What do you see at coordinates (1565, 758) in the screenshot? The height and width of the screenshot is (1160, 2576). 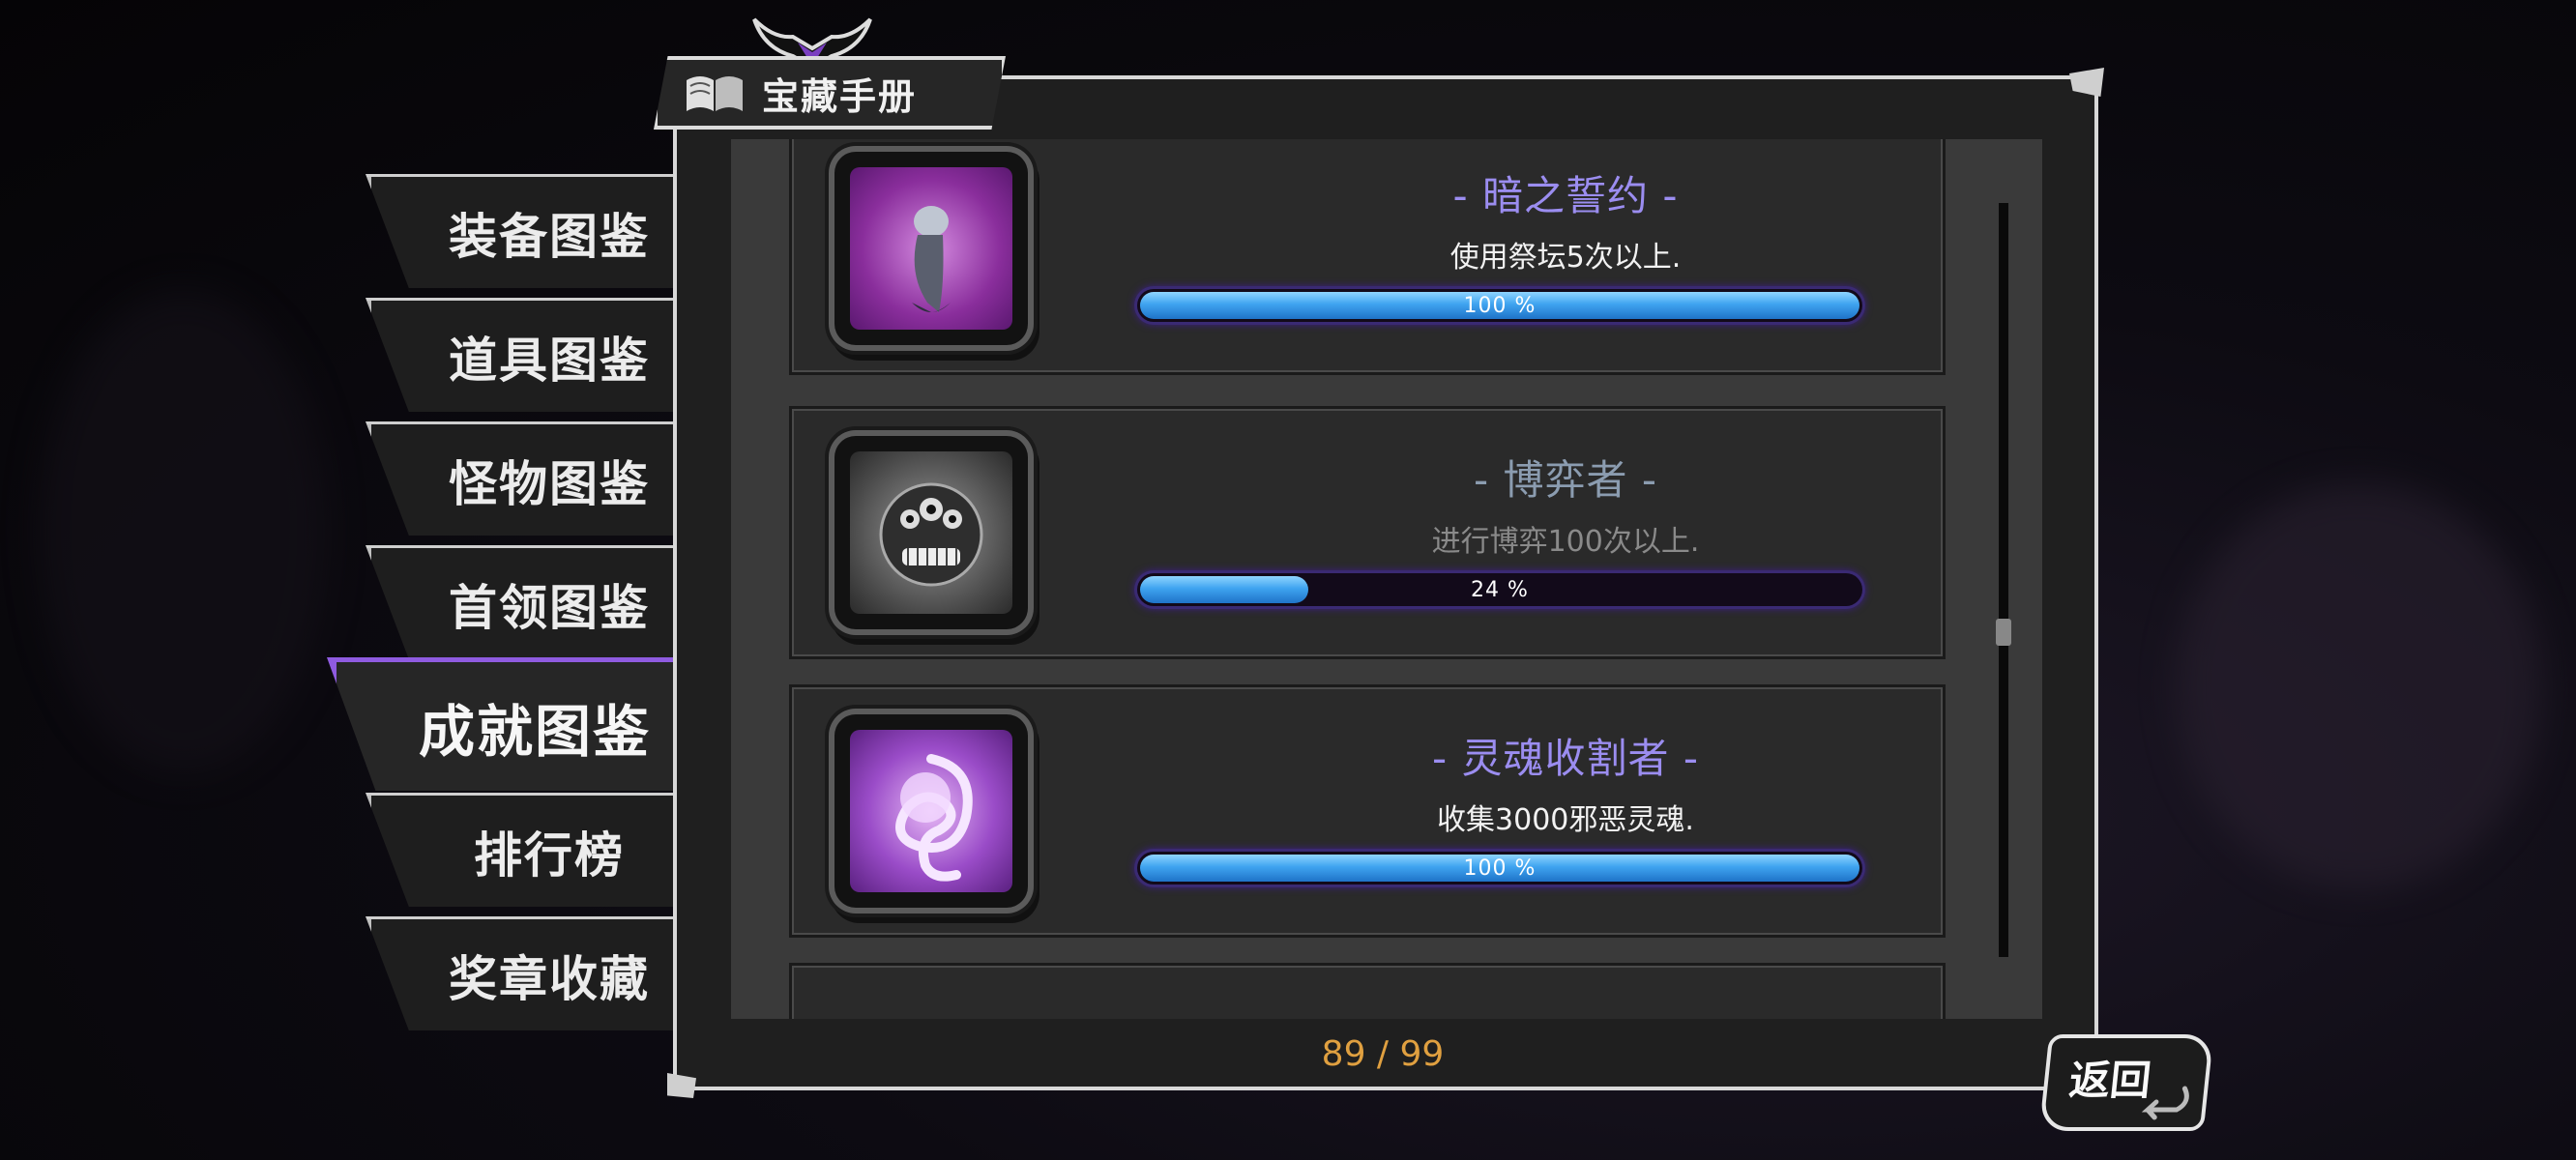 I see `achievement-title: - 灵魂收割者 -` at bounding box center [1565, 758].